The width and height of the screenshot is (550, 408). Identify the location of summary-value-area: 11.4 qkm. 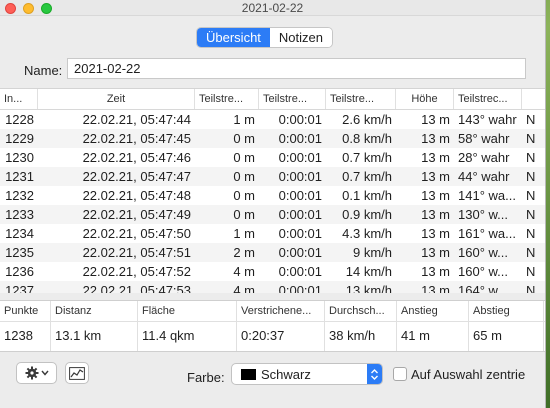
(187, 336).